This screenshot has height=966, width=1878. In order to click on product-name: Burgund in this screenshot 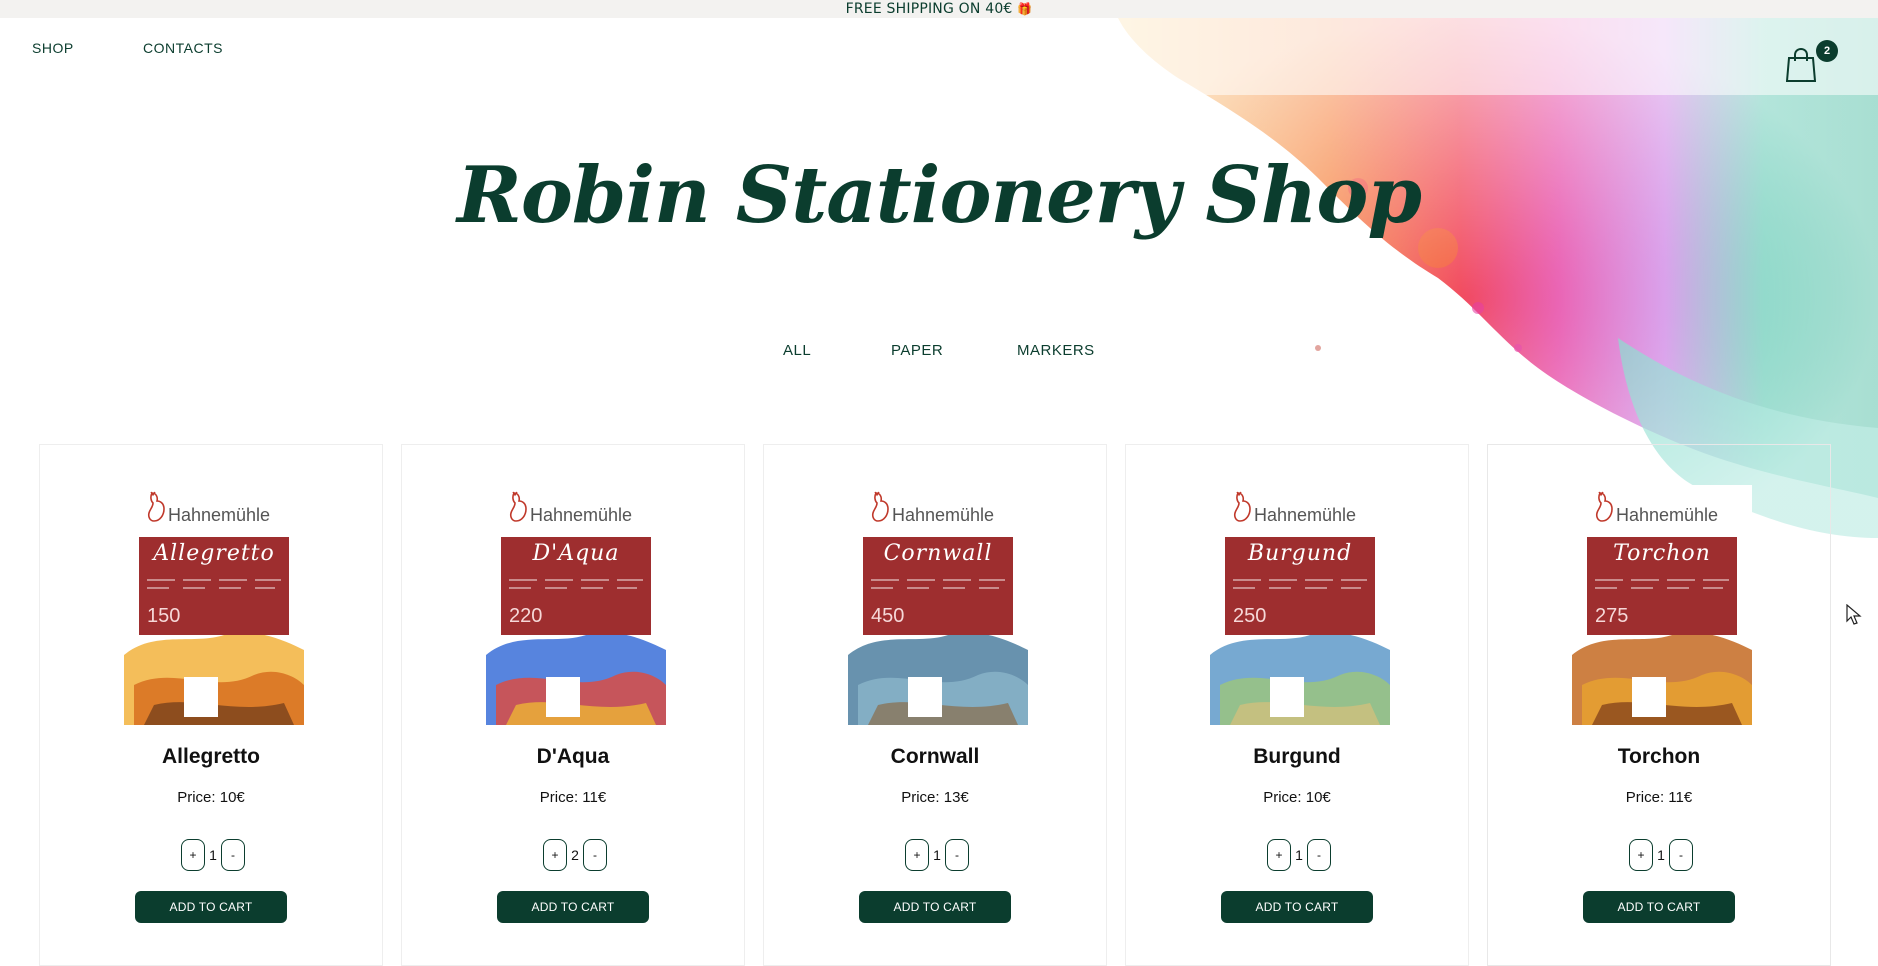, I will do `click(1297, 756)`.